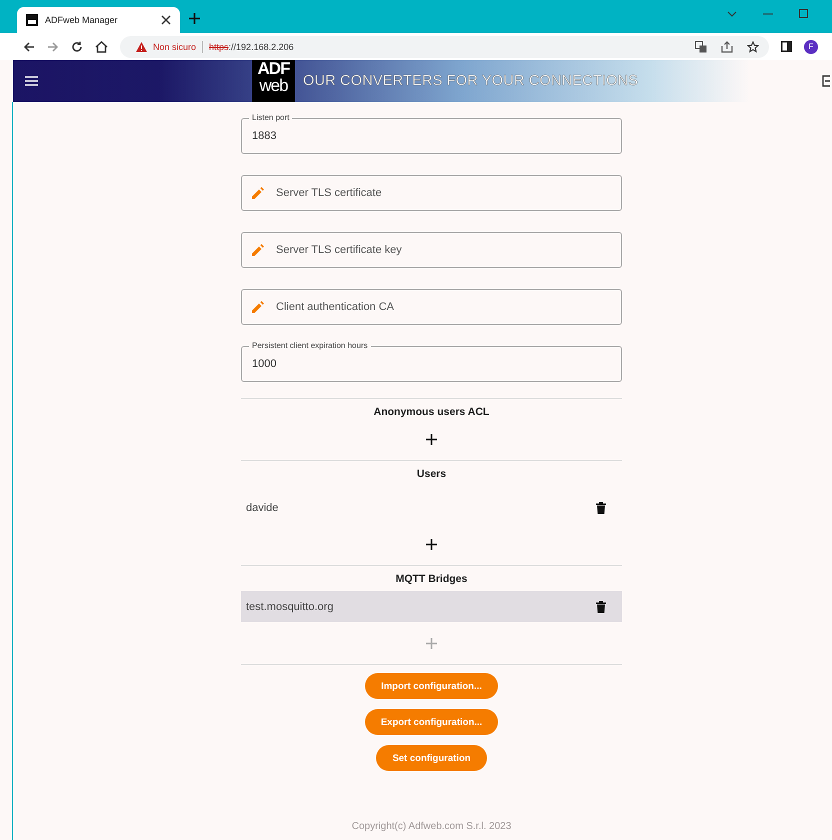  I want to click on star-icon, so click(753, 46).